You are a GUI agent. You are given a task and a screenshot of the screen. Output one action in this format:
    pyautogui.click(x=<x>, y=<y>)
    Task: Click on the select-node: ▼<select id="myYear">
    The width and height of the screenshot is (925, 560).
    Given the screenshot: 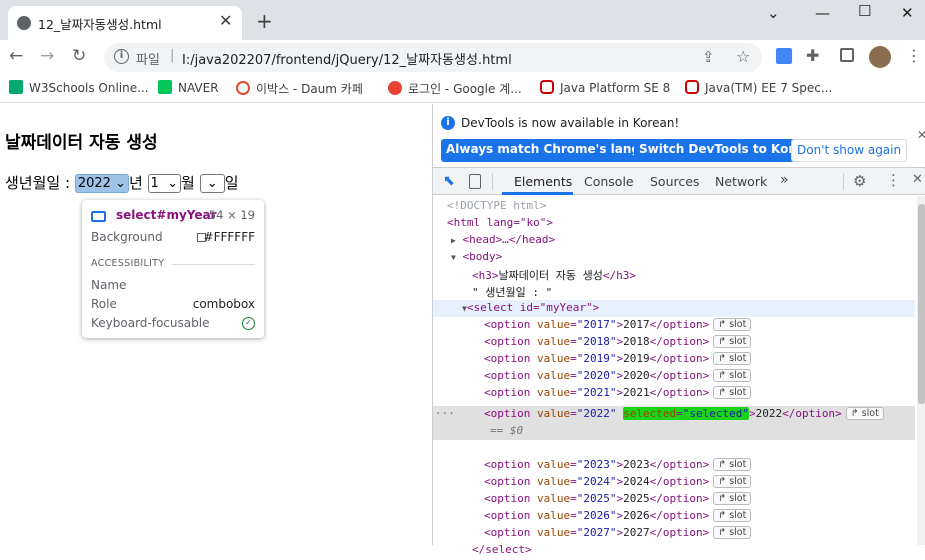 What is the action you would take?
    pyautogui.click(x=530, y=309)
    